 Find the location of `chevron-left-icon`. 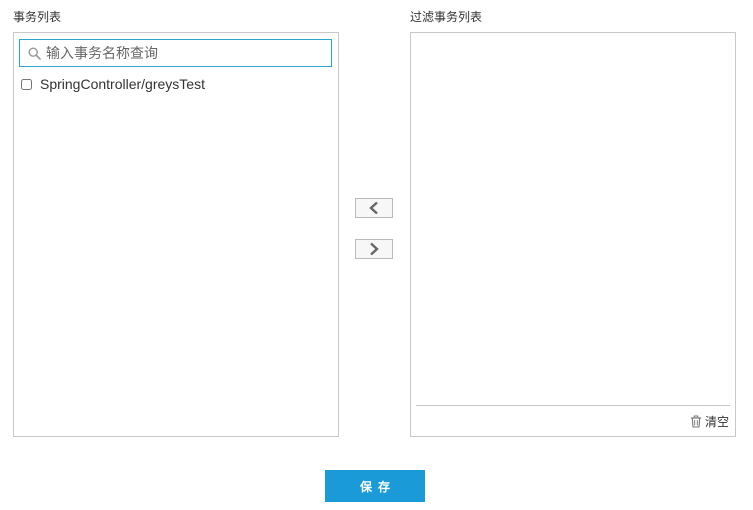

chevron-left-icon is located at coordinates (373, 208).